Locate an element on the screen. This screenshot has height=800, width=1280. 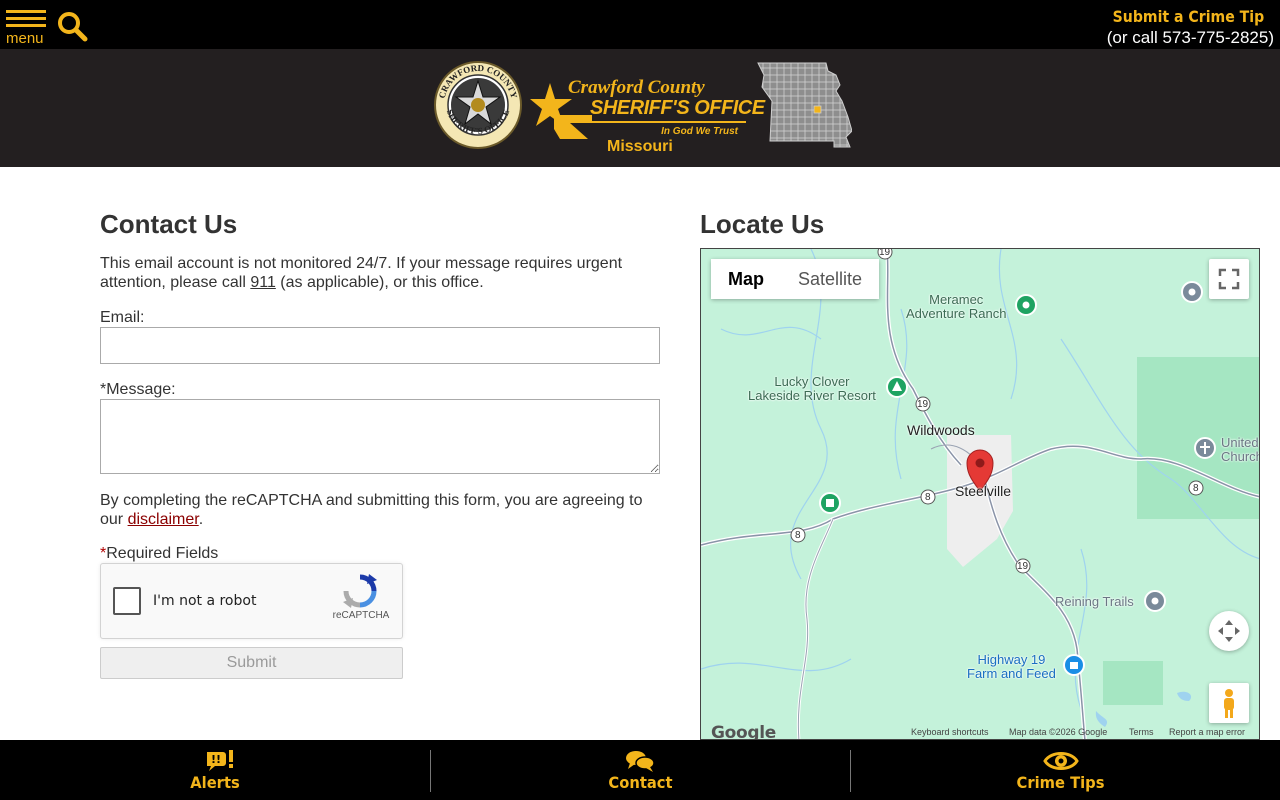
pegman-icon is located at coordinates (1229, 703).